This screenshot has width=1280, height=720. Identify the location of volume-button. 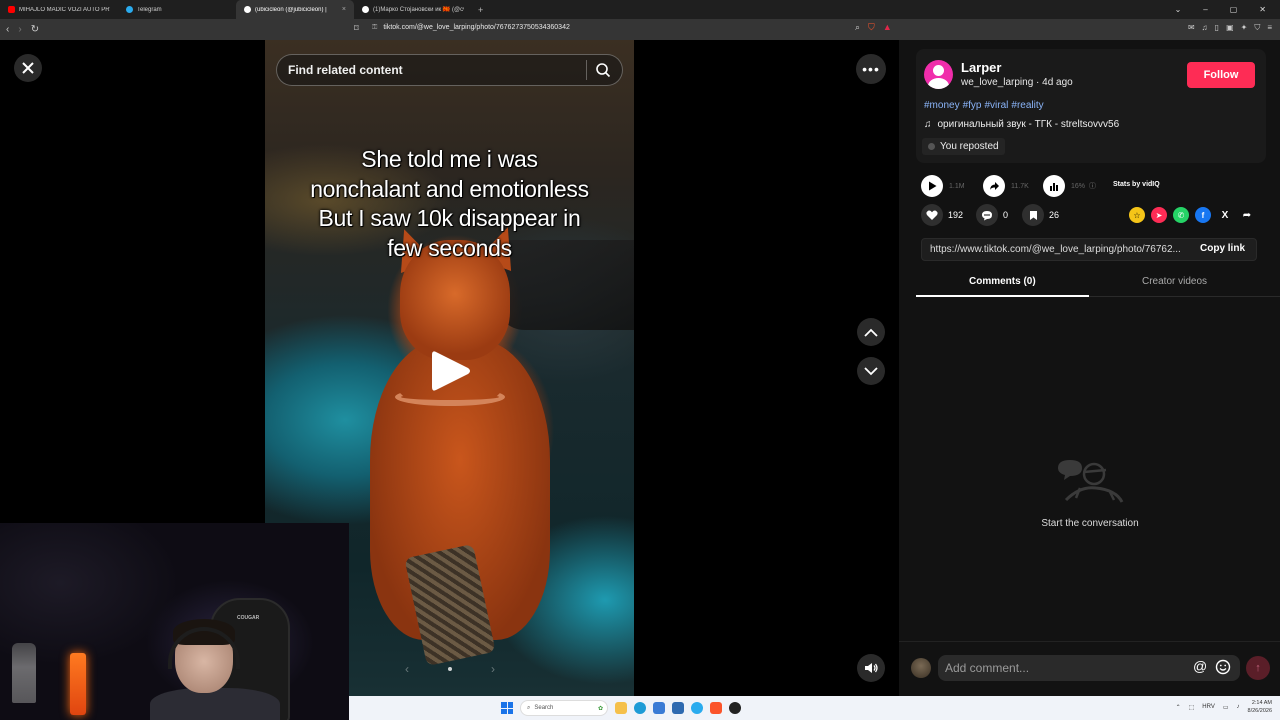
(871, 668).